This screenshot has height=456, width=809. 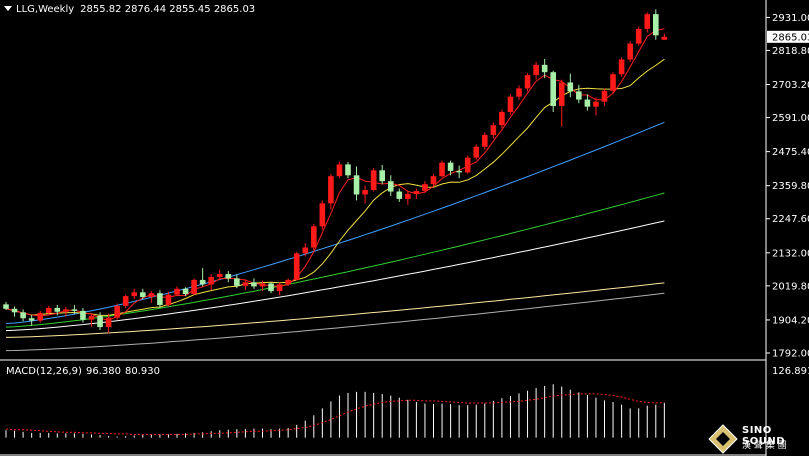 What do you see at coordinates (145, 9) in the screenshot?
I see `ohlc-high: 2876.44` at bounding box center [145, 9].